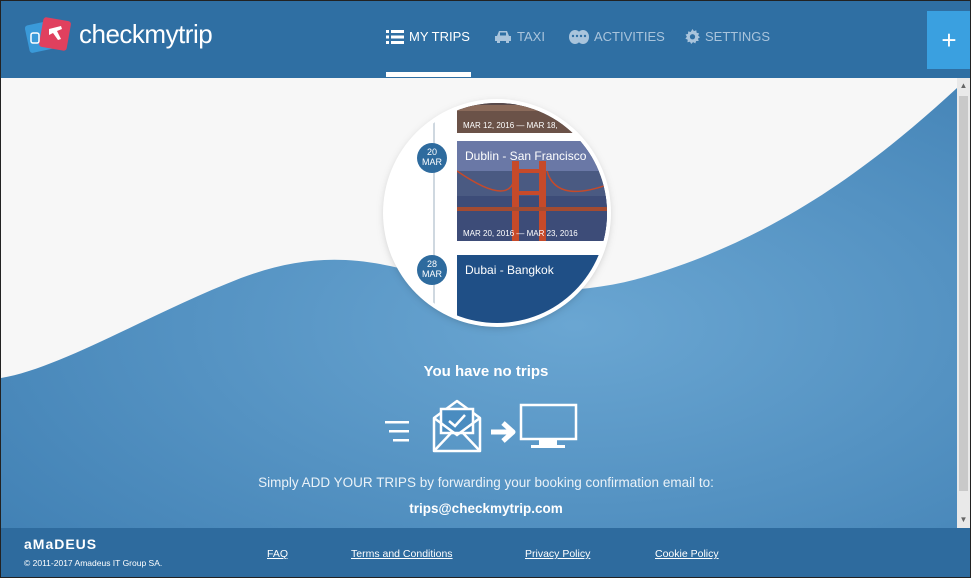 Image resolution: width=971 pixels, height=578 pixels. Describe the element at coordinates (738, 36) in the screenshot. I see `tab-label: SETTINGS` at that location.